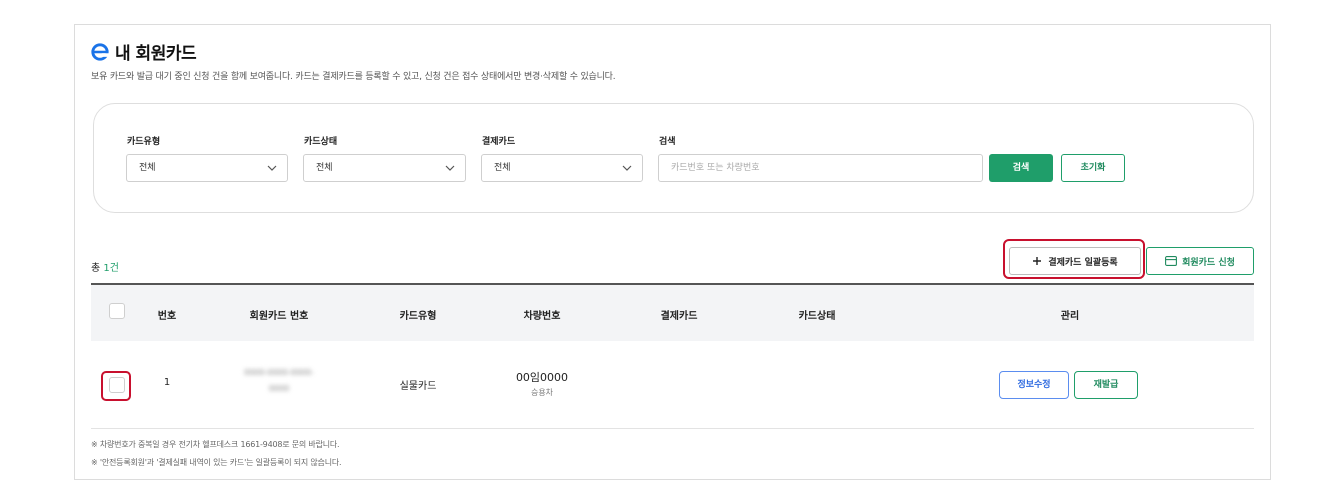  What do you see at coordinates (279, 316) in the screenshot?
I see `col-card-number: 회원카드 번호` at bounding box center [279, 316].